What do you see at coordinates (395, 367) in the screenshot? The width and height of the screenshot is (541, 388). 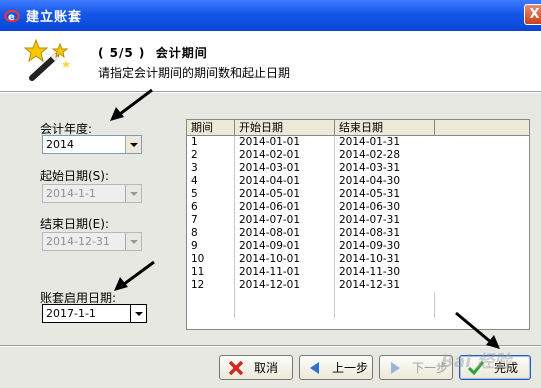 I see `right-arrow-icon` at bounding box center [395, 367].